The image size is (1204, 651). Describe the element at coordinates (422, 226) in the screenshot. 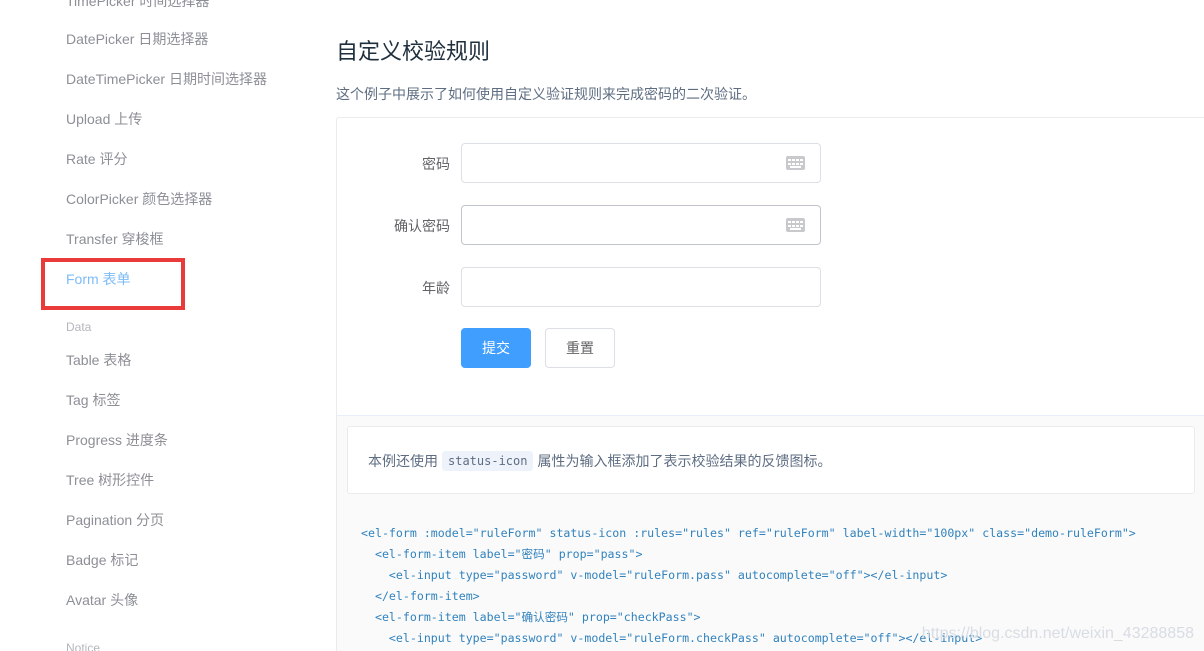

I see `confirm-password-label: 确认密码` at that location.